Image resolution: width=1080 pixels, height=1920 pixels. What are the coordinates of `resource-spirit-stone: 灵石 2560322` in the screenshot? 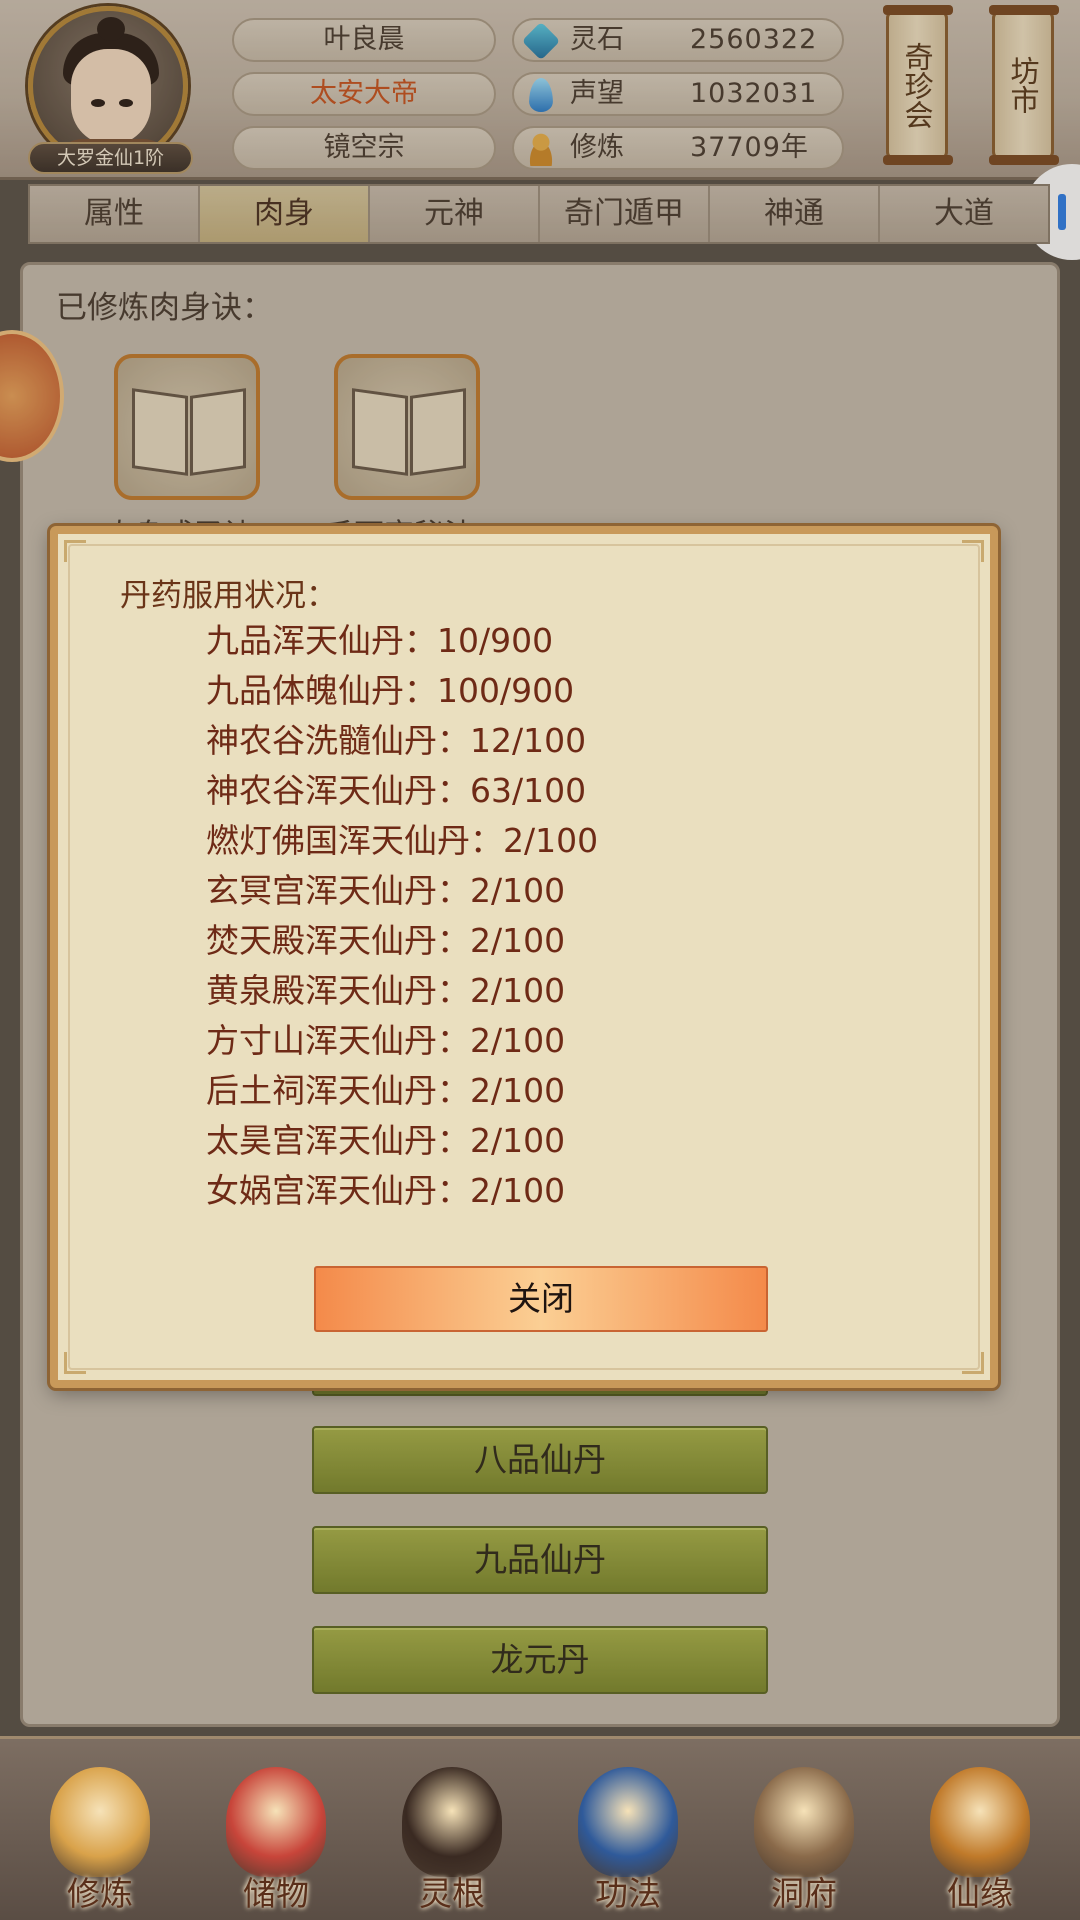 It's located at (678, 40).